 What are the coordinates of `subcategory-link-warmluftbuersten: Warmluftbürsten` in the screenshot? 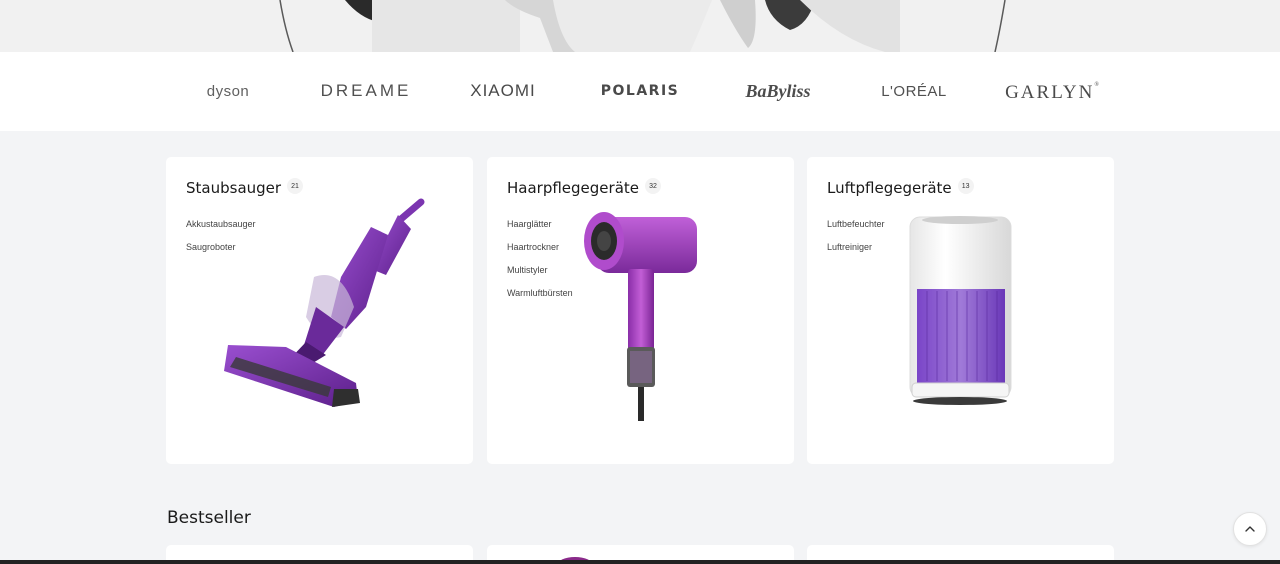 It's located at (540, 293).